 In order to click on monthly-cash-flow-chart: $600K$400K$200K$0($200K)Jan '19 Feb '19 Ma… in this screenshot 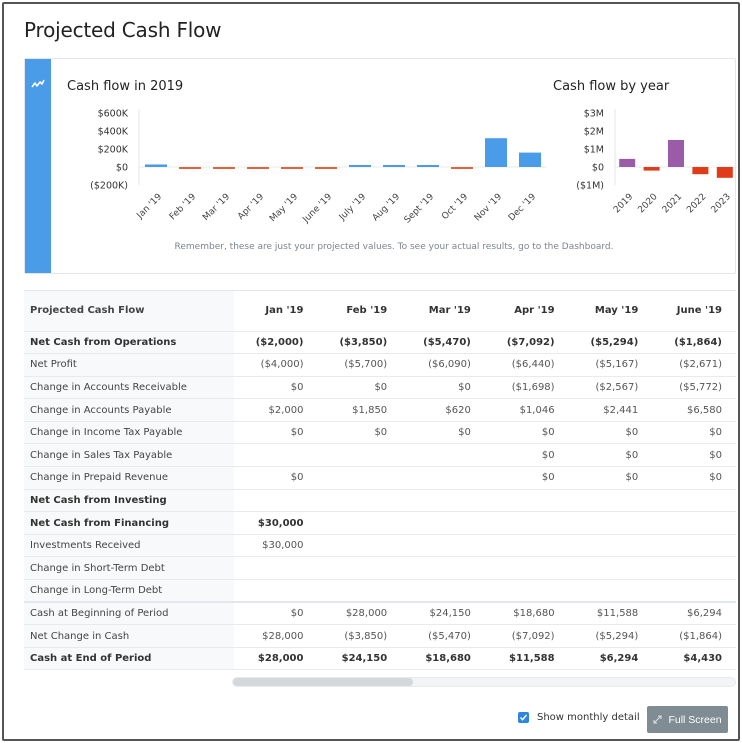, I will do `click(318, 167)`.